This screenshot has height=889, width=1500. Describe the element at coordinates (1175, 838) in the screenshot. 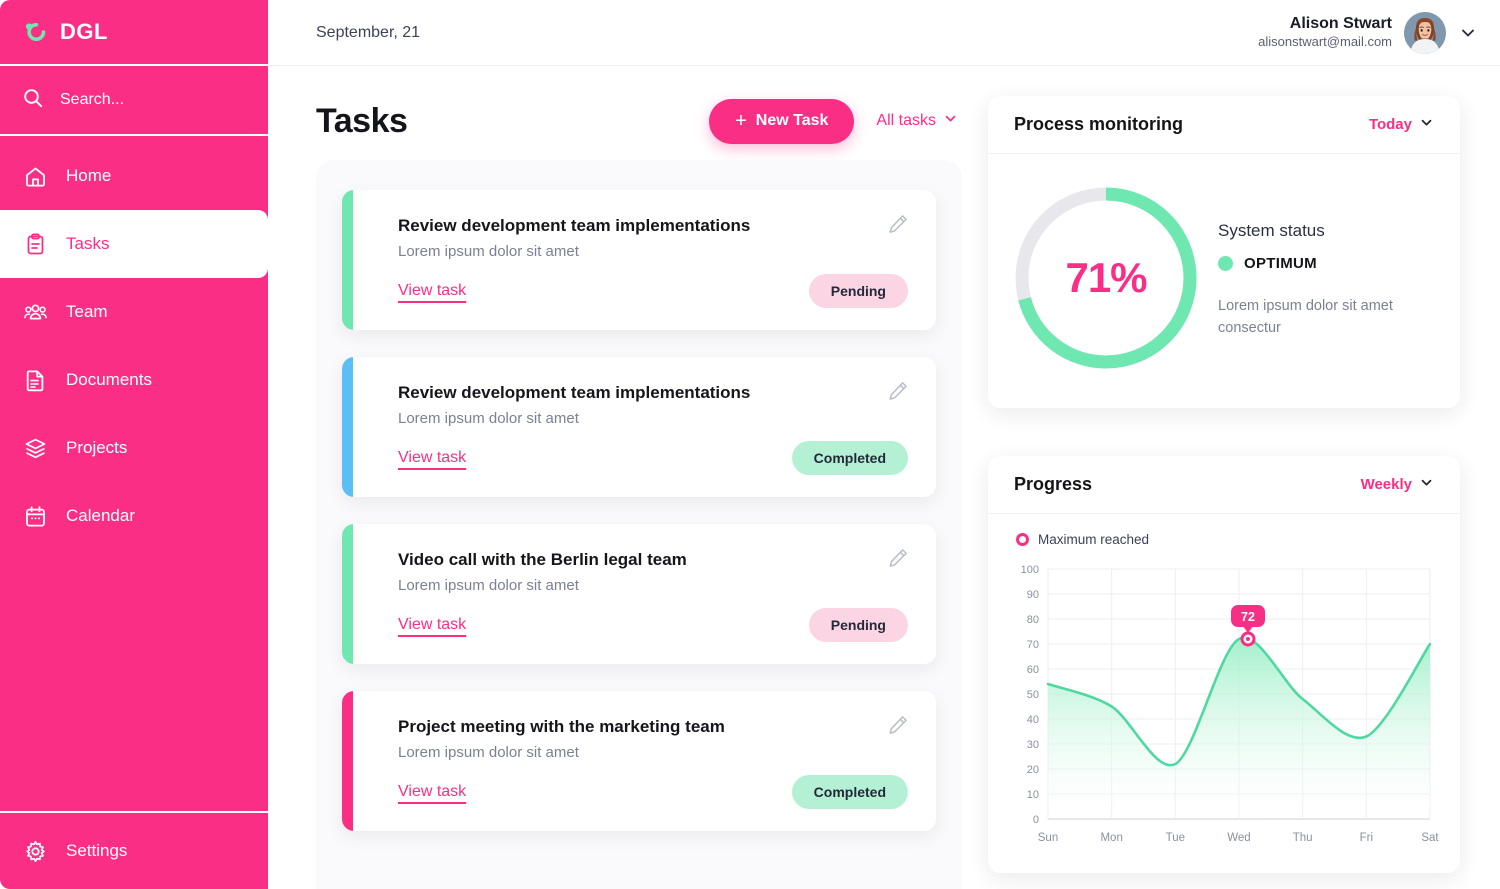

I see `svg-text: Tue` at that location.